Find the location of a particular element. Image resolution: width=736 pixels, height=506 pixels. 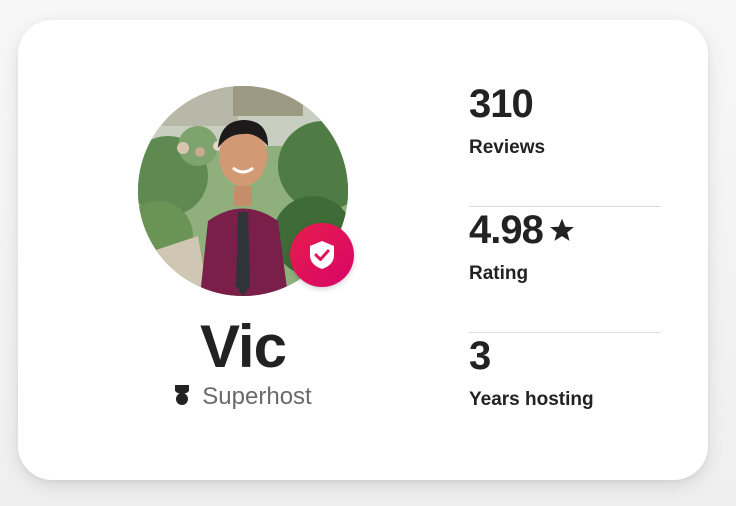

stat-value: 3 is located at coordinates (565, 356).